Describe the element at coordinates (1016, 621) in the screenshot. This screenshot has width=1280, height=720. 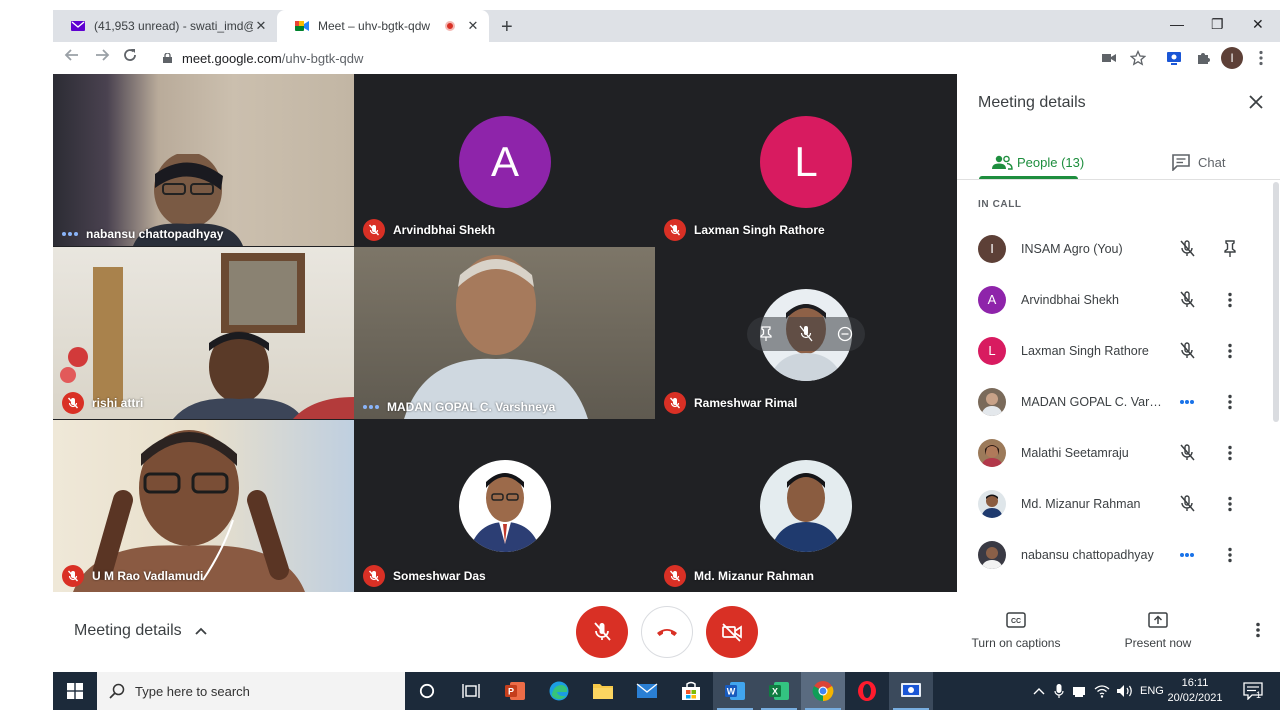
I see `svg-text: CC` at that location.